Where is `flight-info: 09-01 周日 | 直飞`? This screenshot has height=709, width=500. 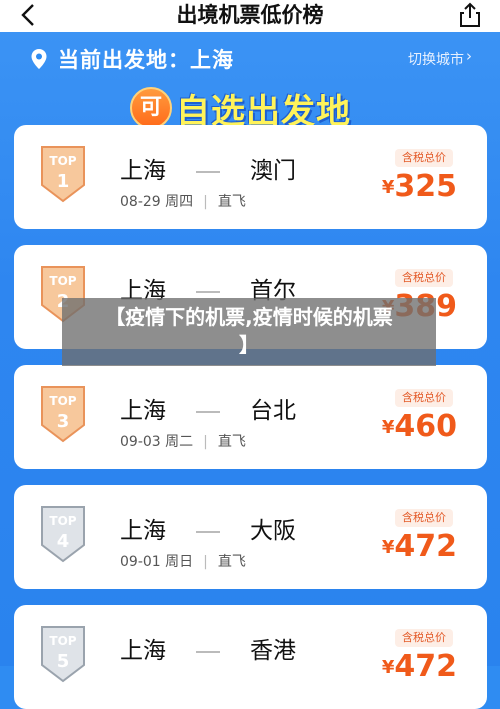
flight-info: 09-01 周日 | 直飞 is located at coordinates (183, 561).